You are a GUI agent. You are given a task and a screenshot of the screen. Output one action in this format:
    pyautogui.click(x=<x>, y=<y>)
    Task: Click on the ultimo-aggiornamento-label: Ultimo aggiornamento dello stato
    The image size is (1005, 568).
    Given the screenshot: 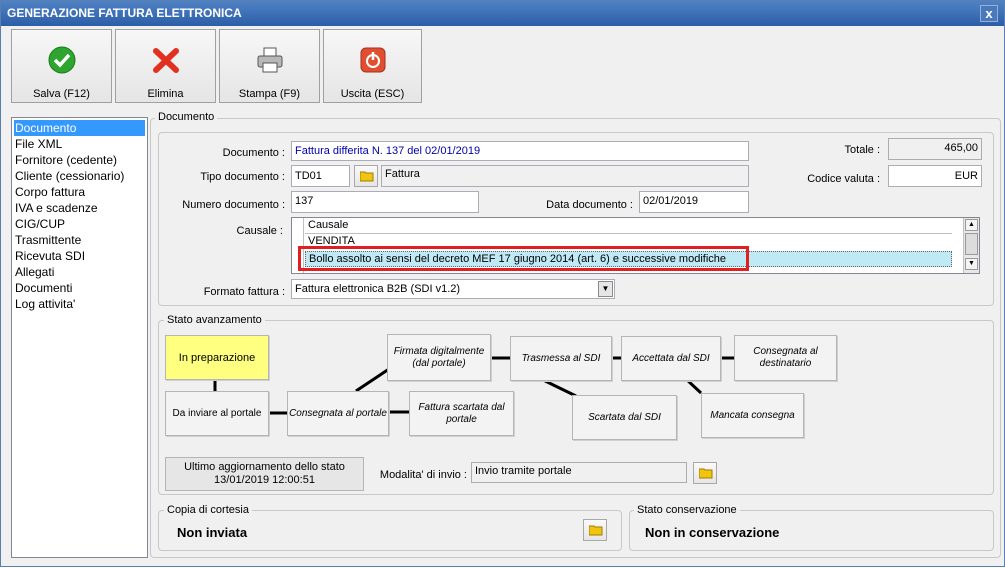 What is the action you would take?
    pyautogui.click(x=264, y=467)
    